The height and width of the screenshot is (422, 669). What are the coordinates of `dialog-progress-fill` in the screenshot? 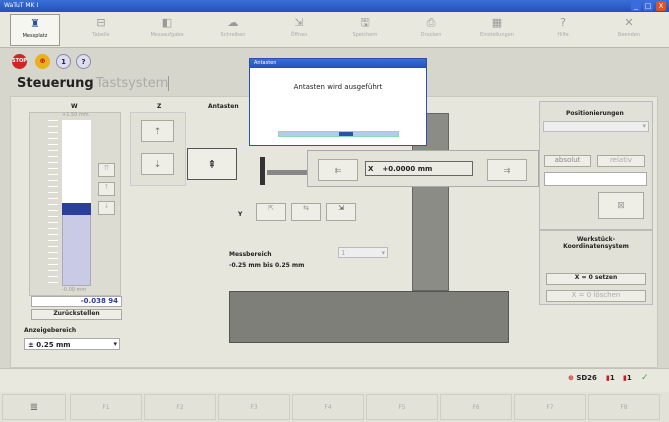 It's located at (346, 134).